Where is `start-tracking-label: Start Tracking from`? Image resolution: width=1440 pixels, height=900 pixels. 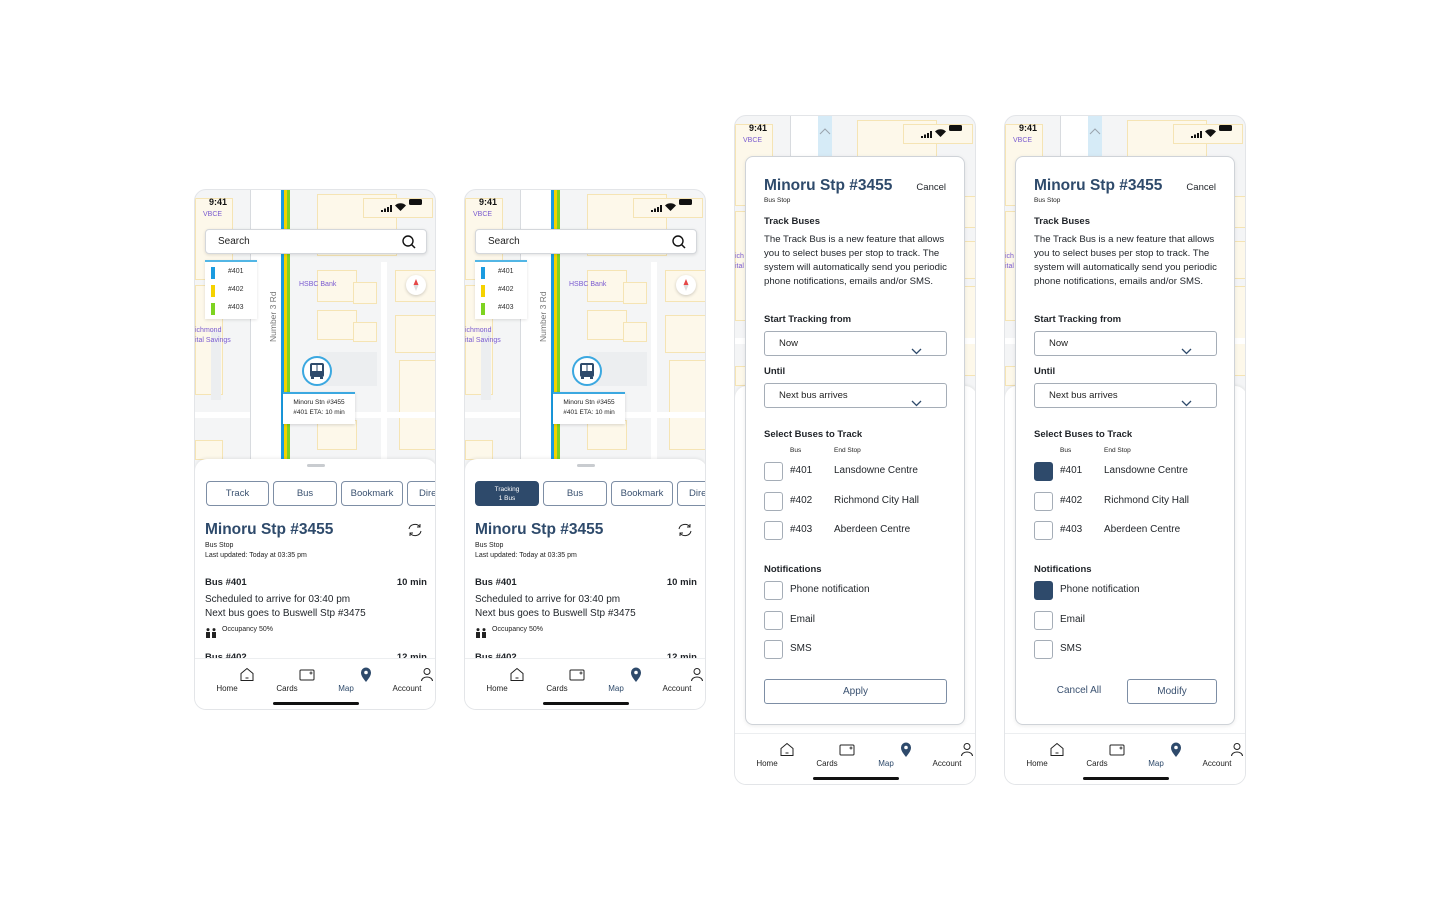
start-tracking-label: Start Tracking from is located at coordinates (808, 319).